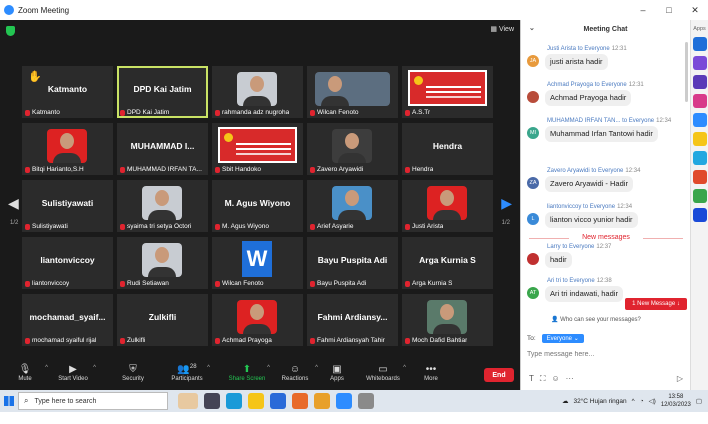 Image resolution: width=708 pixels, height=424 pixels. Describe the element at coordinates (642, 401) in the screenshot. I see `network-icon: ◔` at that location.